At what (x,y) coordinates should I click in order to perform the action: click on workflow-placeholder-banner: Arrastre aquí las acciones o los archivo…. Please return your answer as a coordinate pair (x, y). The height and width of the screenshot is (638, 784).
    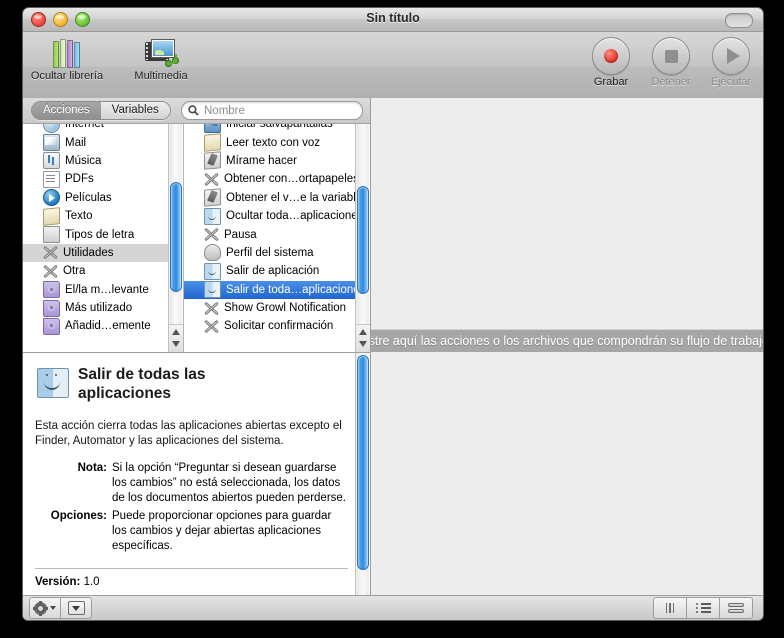
    Looking at the image, I should click on (567, 341).